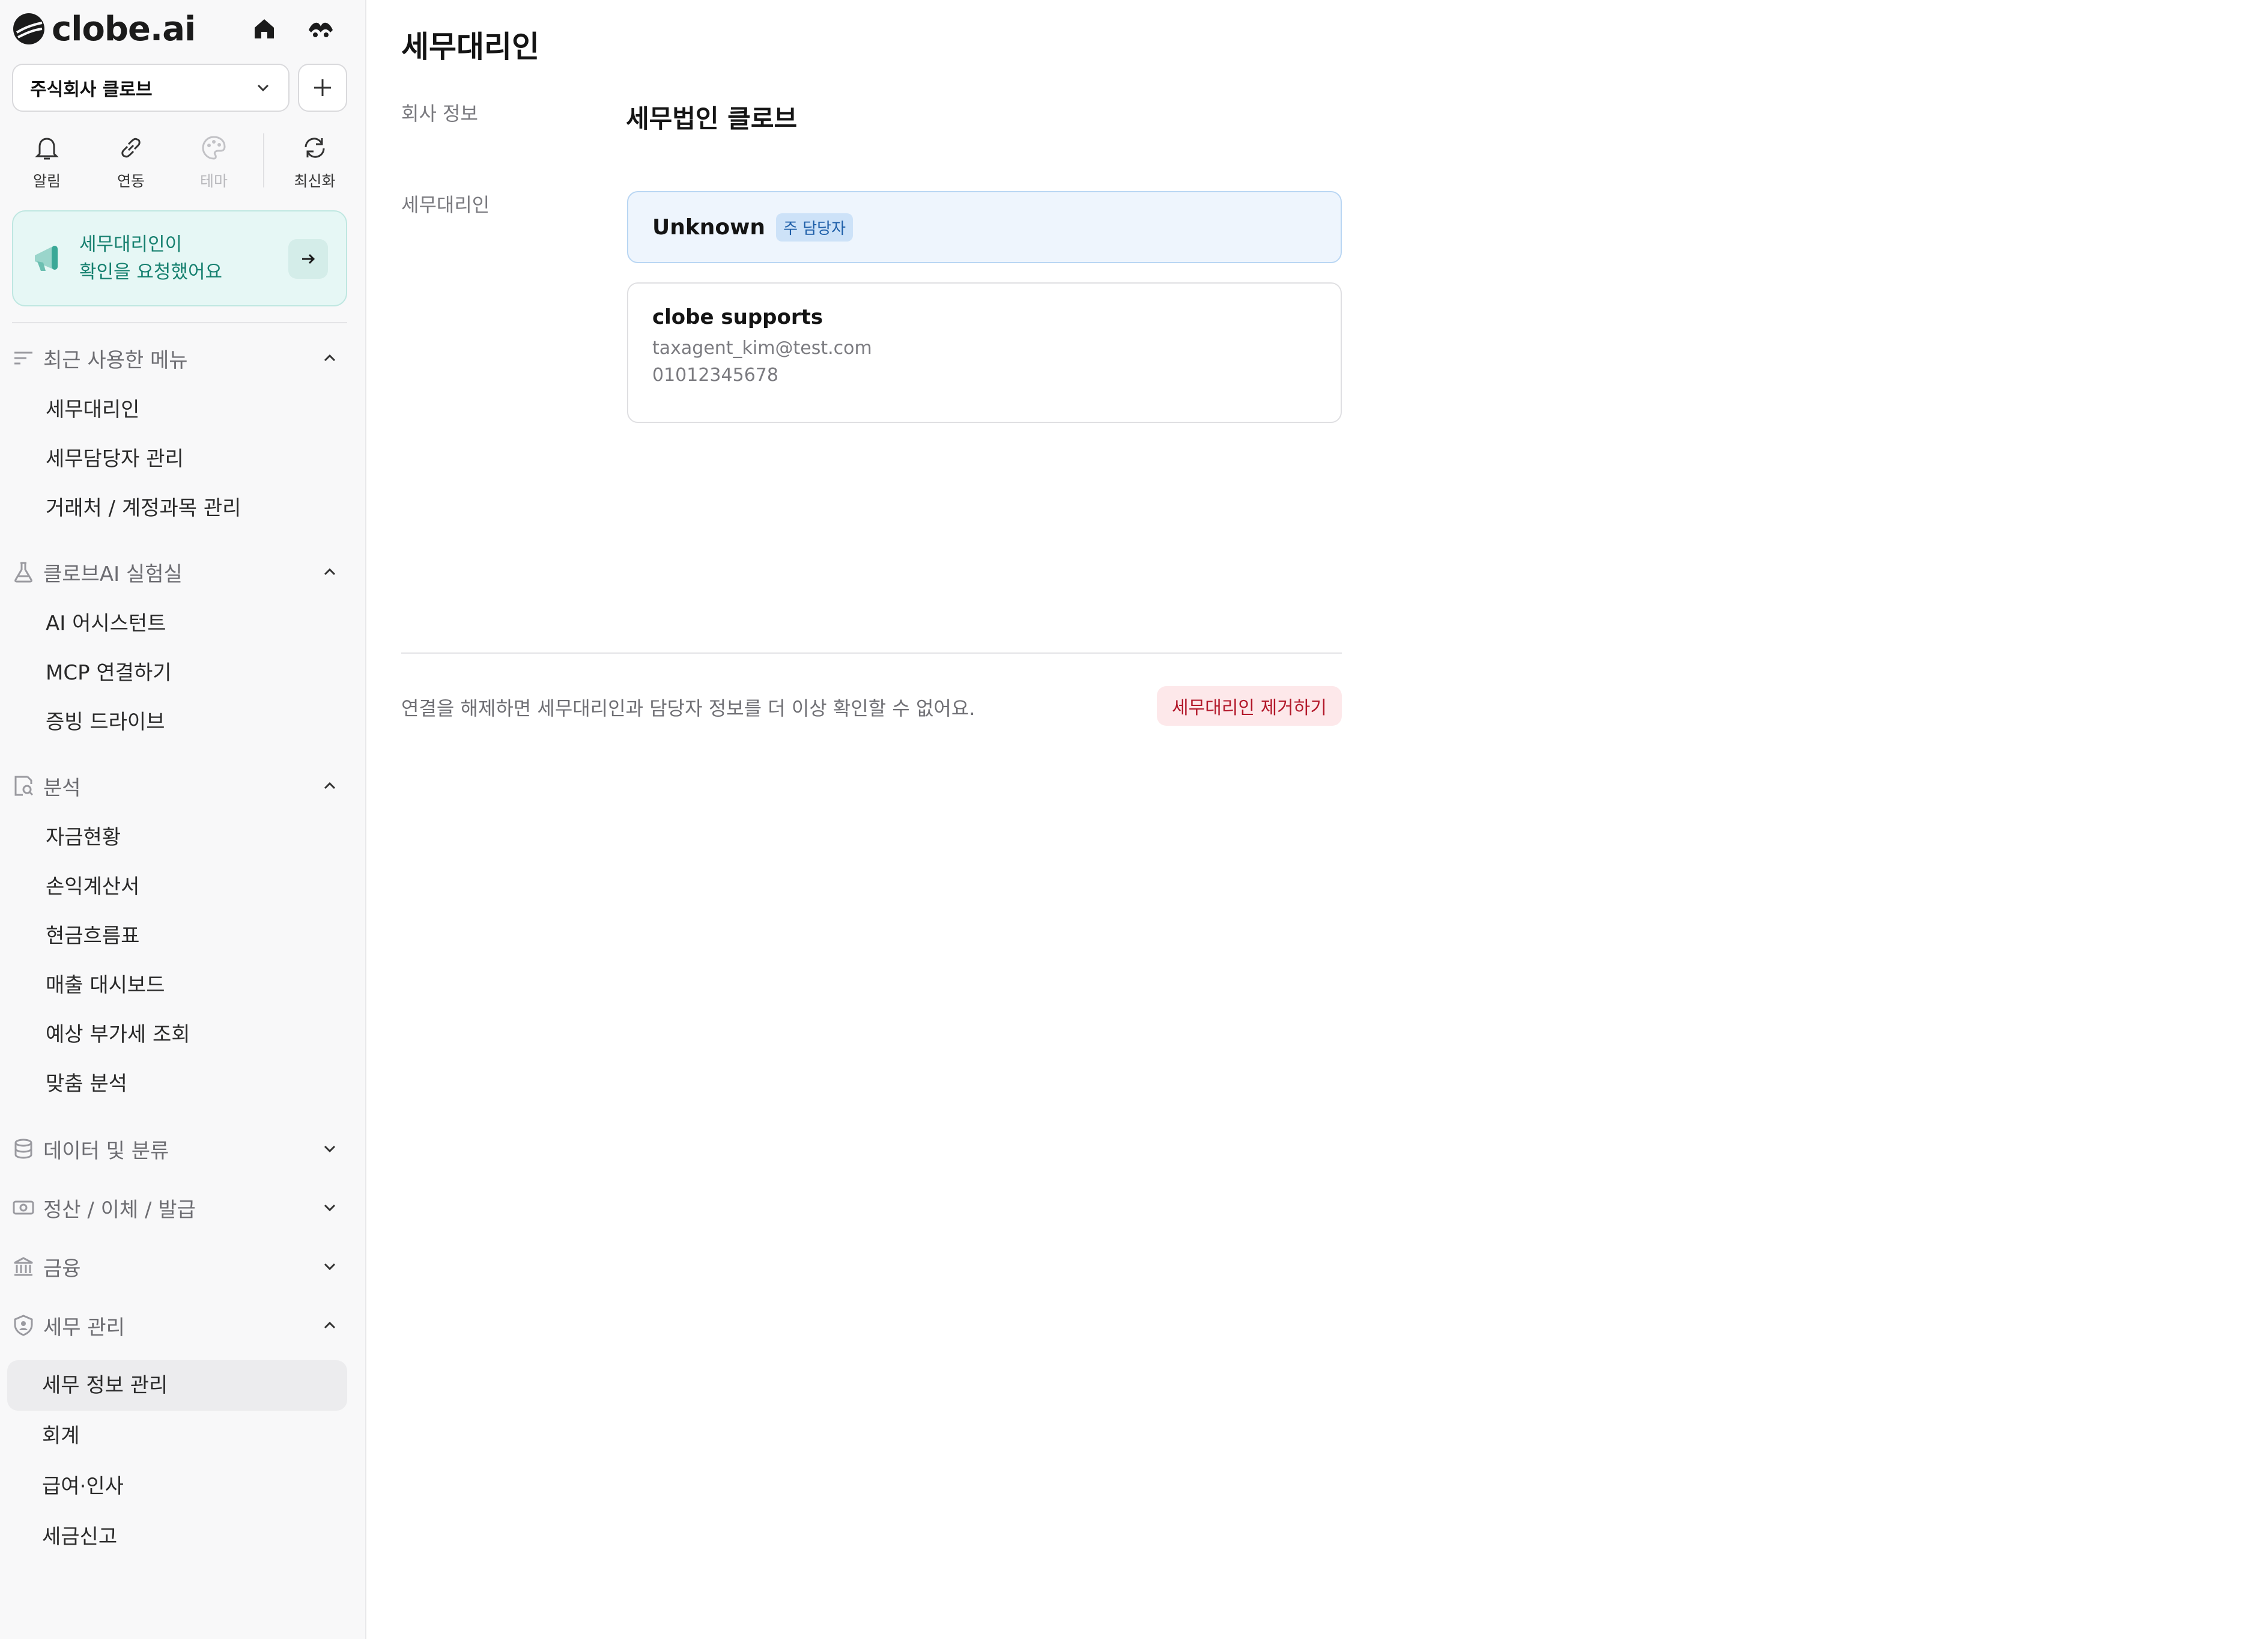 The width and height of the screenshot is (2268, 1639). Describe the element at coordinates (131, 181) in the screenshot. I see `integrations-label: 연동` at that location.